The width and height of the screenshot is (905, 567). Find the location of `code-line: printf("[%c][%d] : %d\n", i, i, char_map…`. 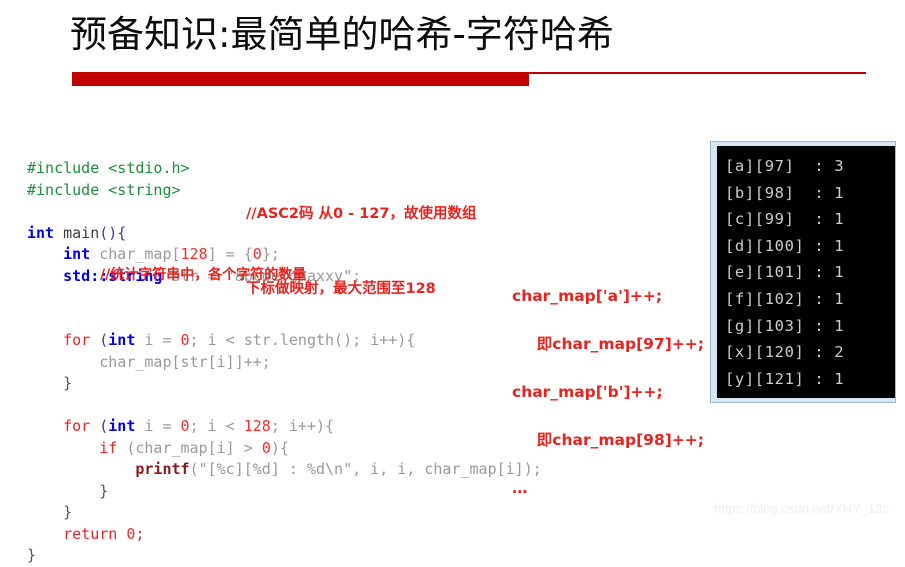

code-line: printf("[%c][%d] : %d\n", i, i, char_map… is located at coordinates (284, 469).